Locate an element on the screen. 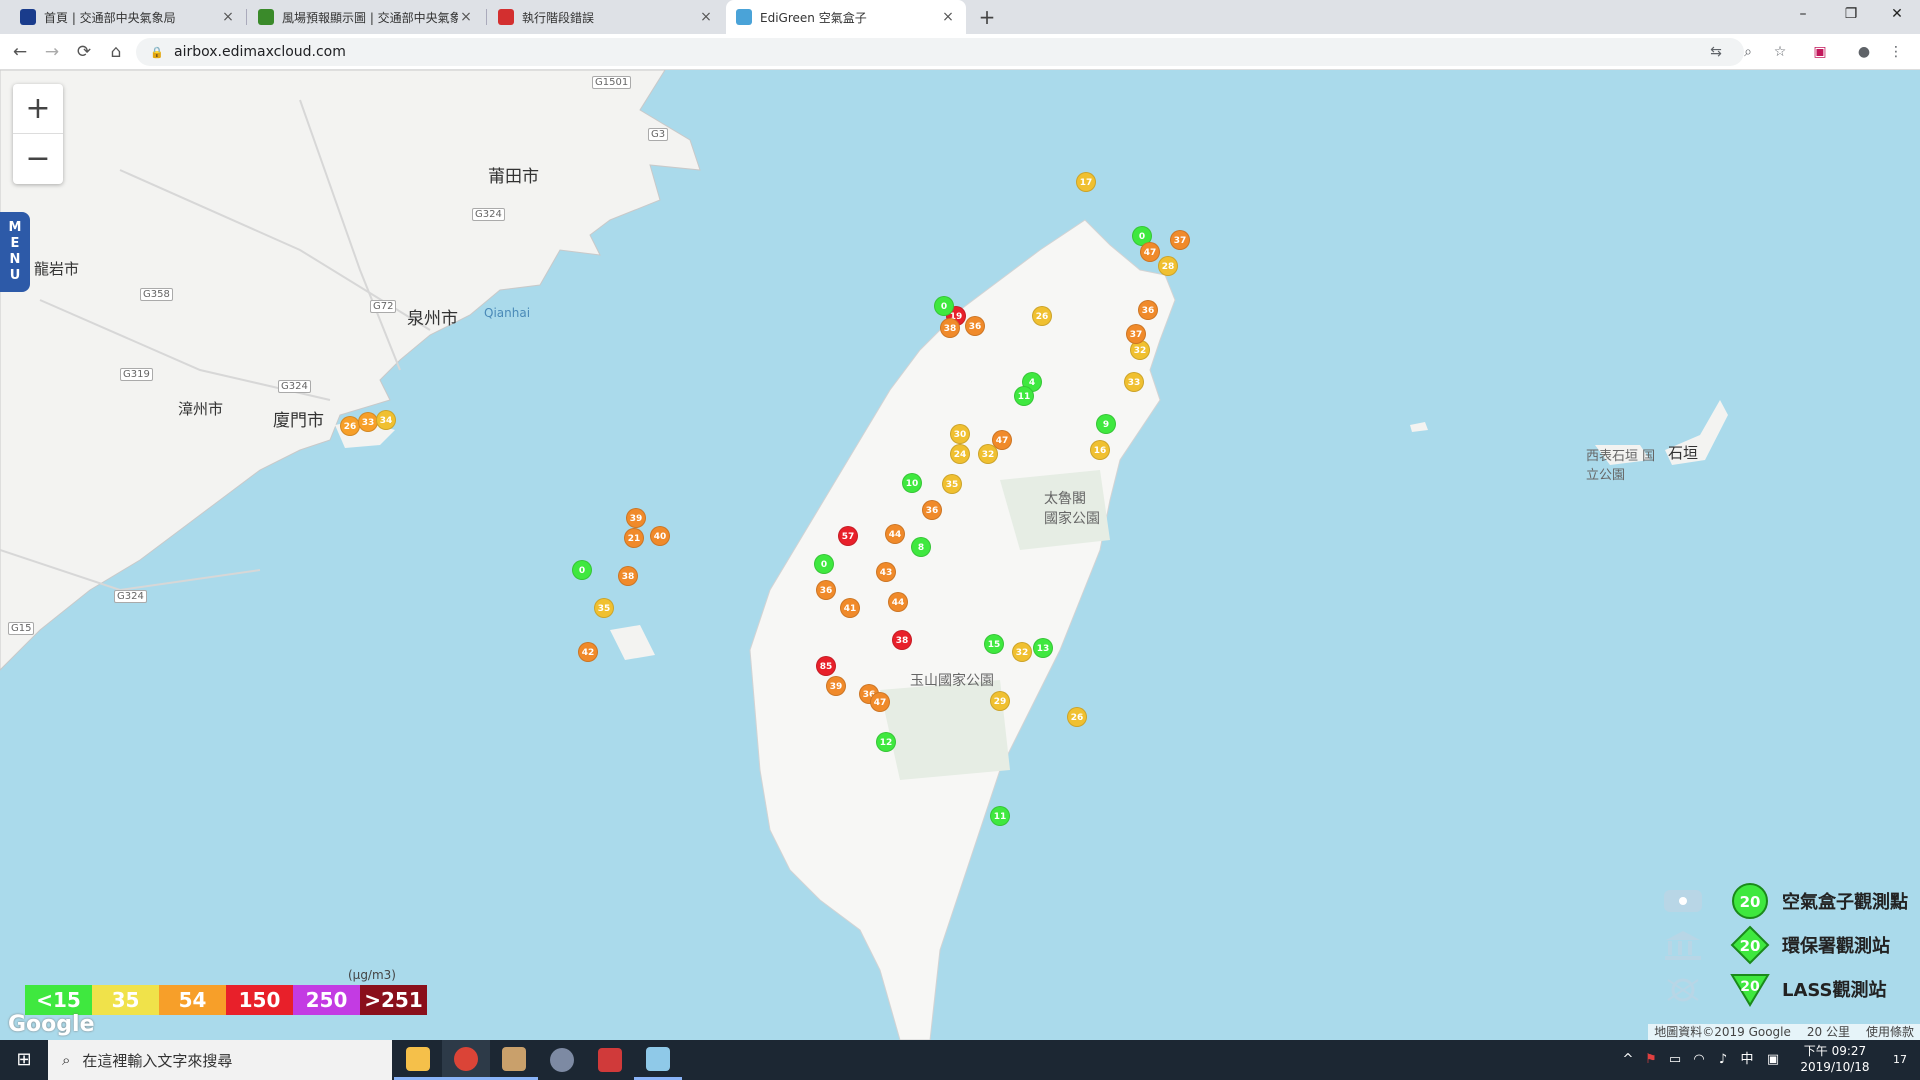 The width and height of the screenshot is (1920, 1080). network-icon: ◠ is located at coordinates (1699, 1060).